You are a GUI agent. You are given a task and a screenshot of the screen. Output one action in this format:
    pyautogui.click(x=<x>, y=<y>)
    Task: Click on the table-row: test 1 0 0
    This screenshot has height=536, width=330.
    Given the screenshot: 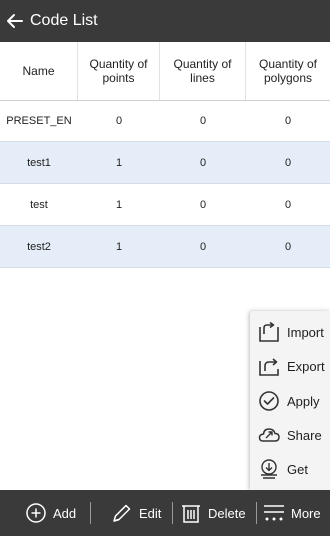 What is the action you would take?
    pyautogui.click(x=165, y=205)
    